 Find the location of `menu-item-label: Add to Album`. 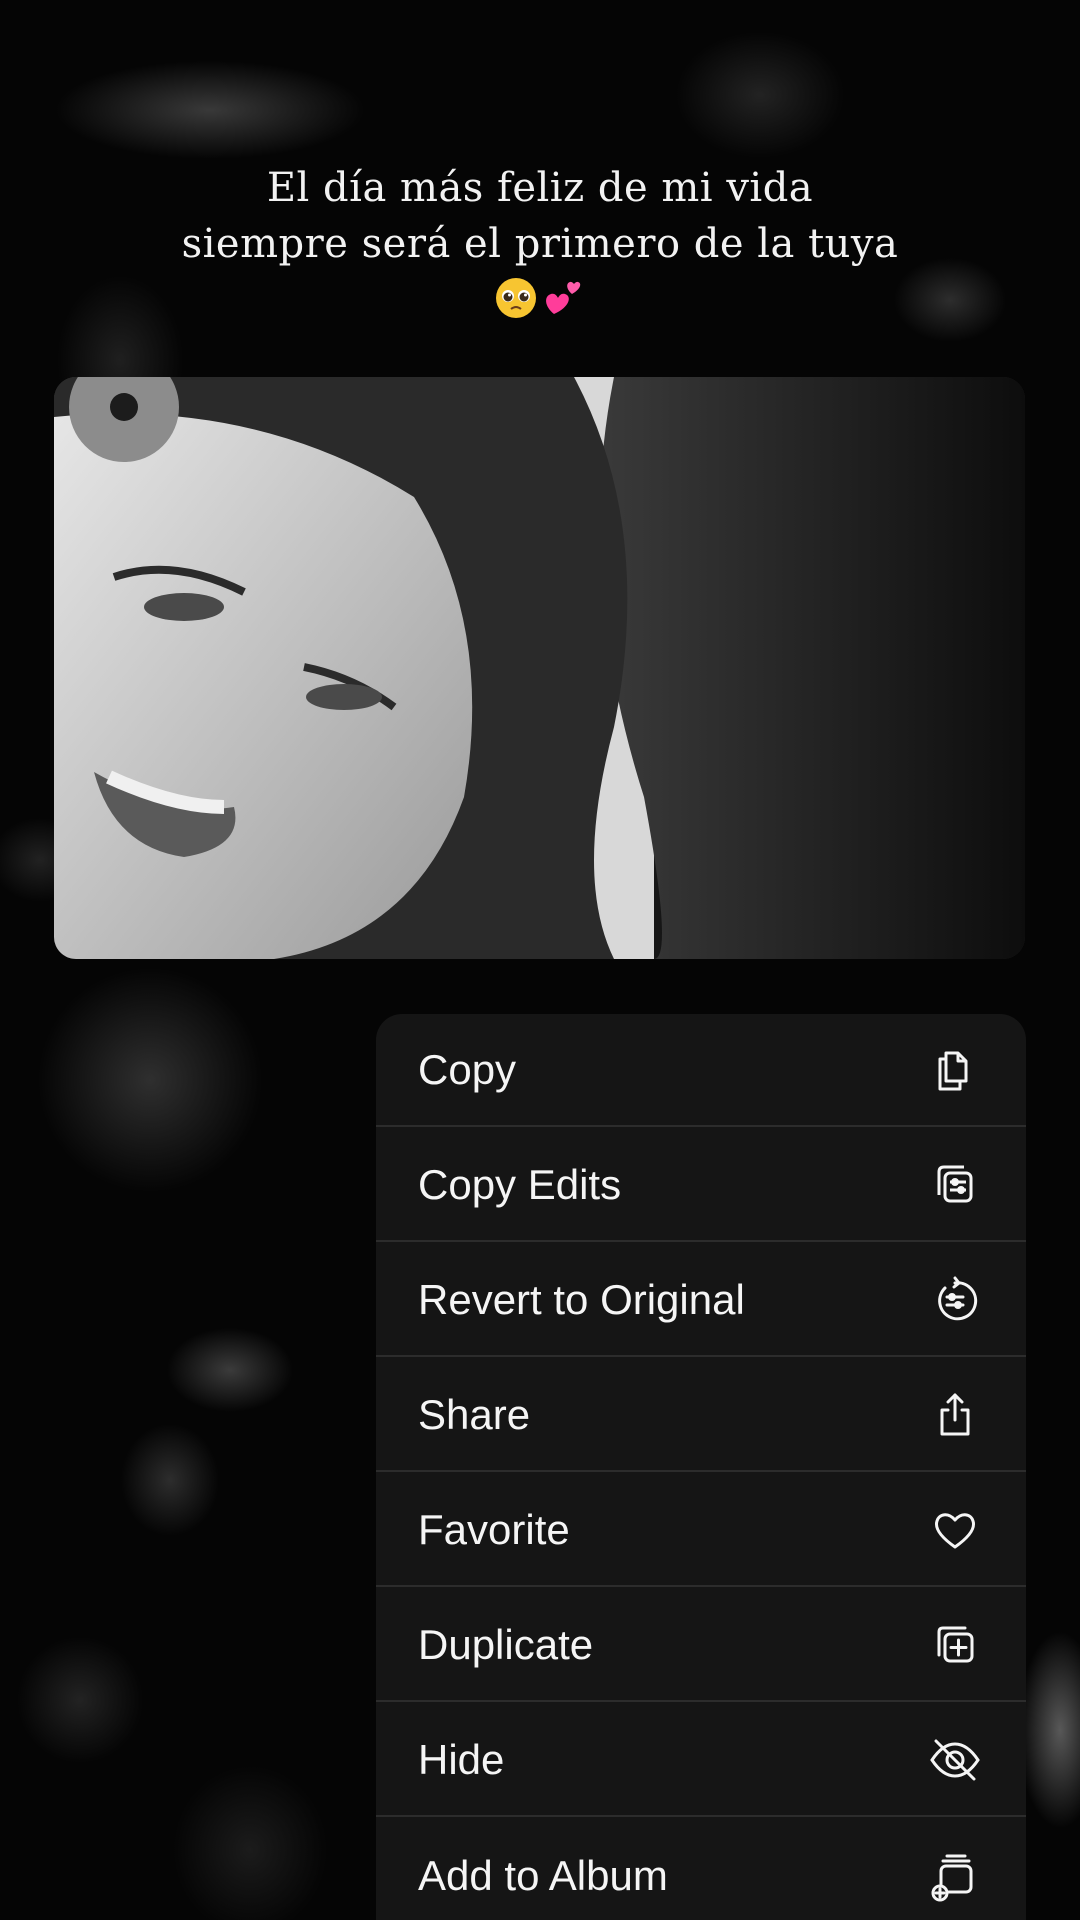

menu-item-label: Add to Album is located at coordinates (543, 1875).